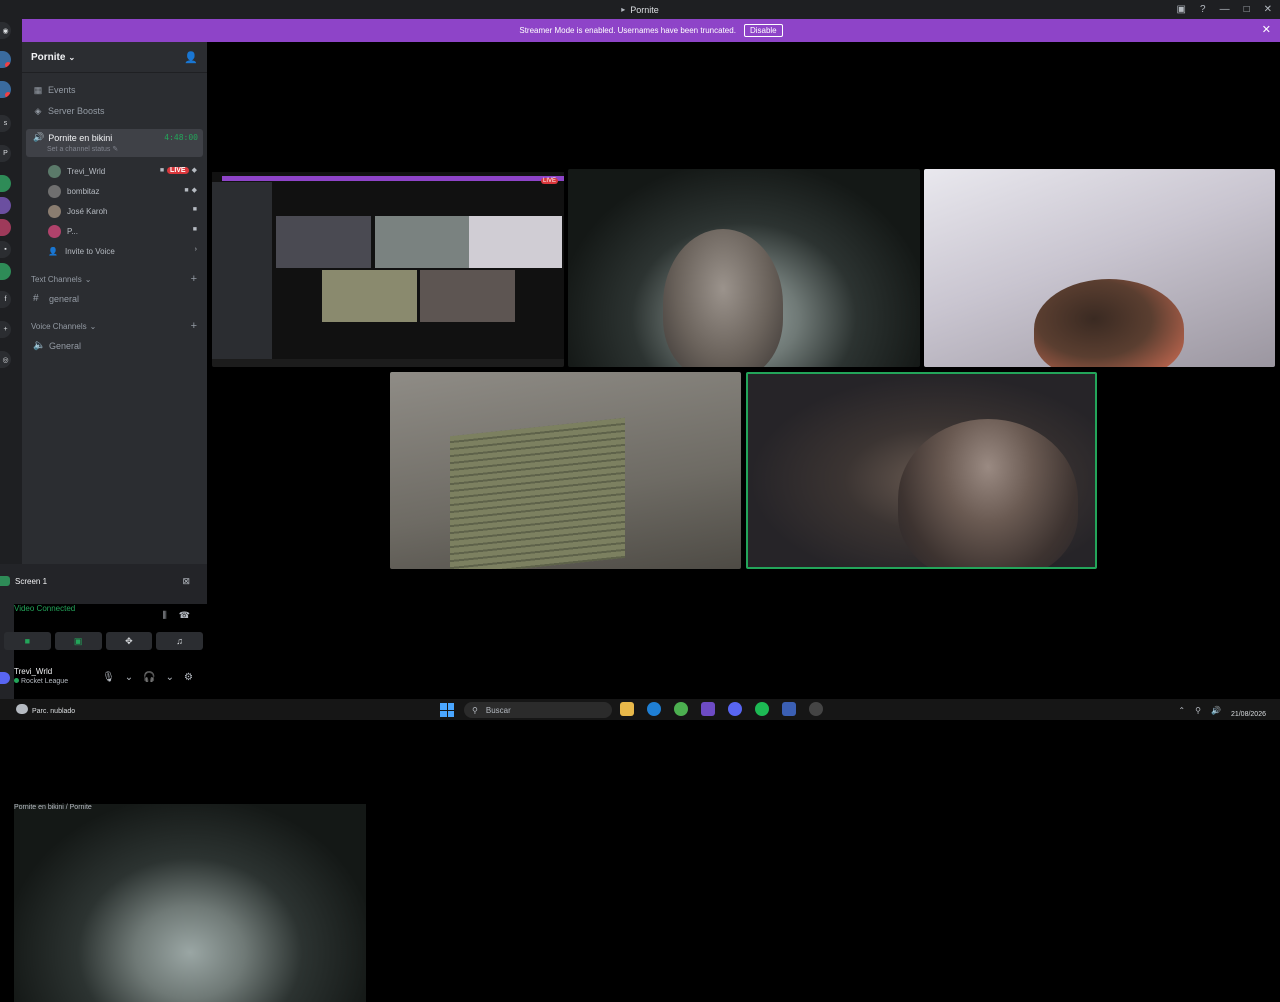  I want to click on nav-events: ▦ Events, so click(114, 90).